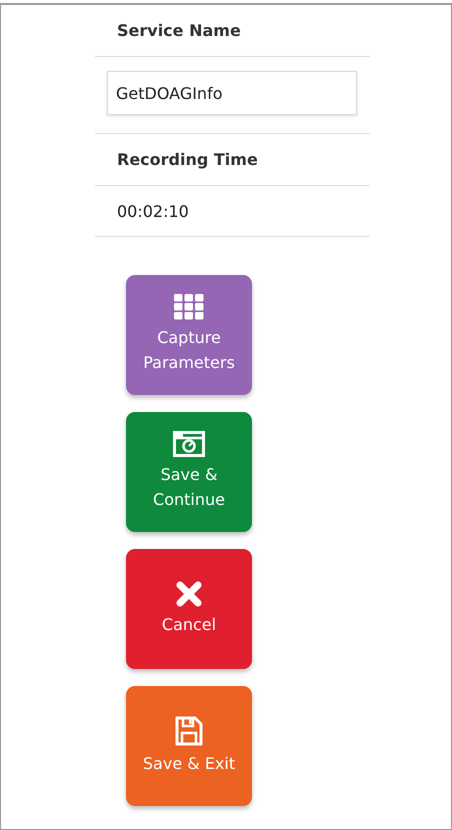 Image resolution: width=452 pixels, height=830 pixels. I want to click on field-value: 00:02:10, so click(232, 211).